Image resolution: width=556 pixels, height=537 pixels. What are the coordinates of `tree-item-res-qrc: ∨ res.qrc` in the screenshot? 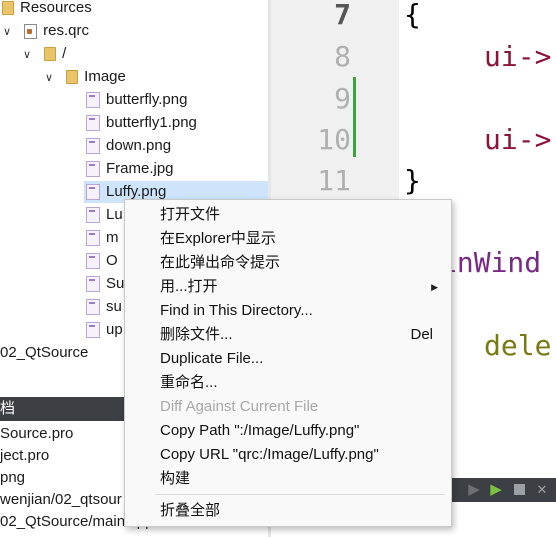 It's located at (44, 31).